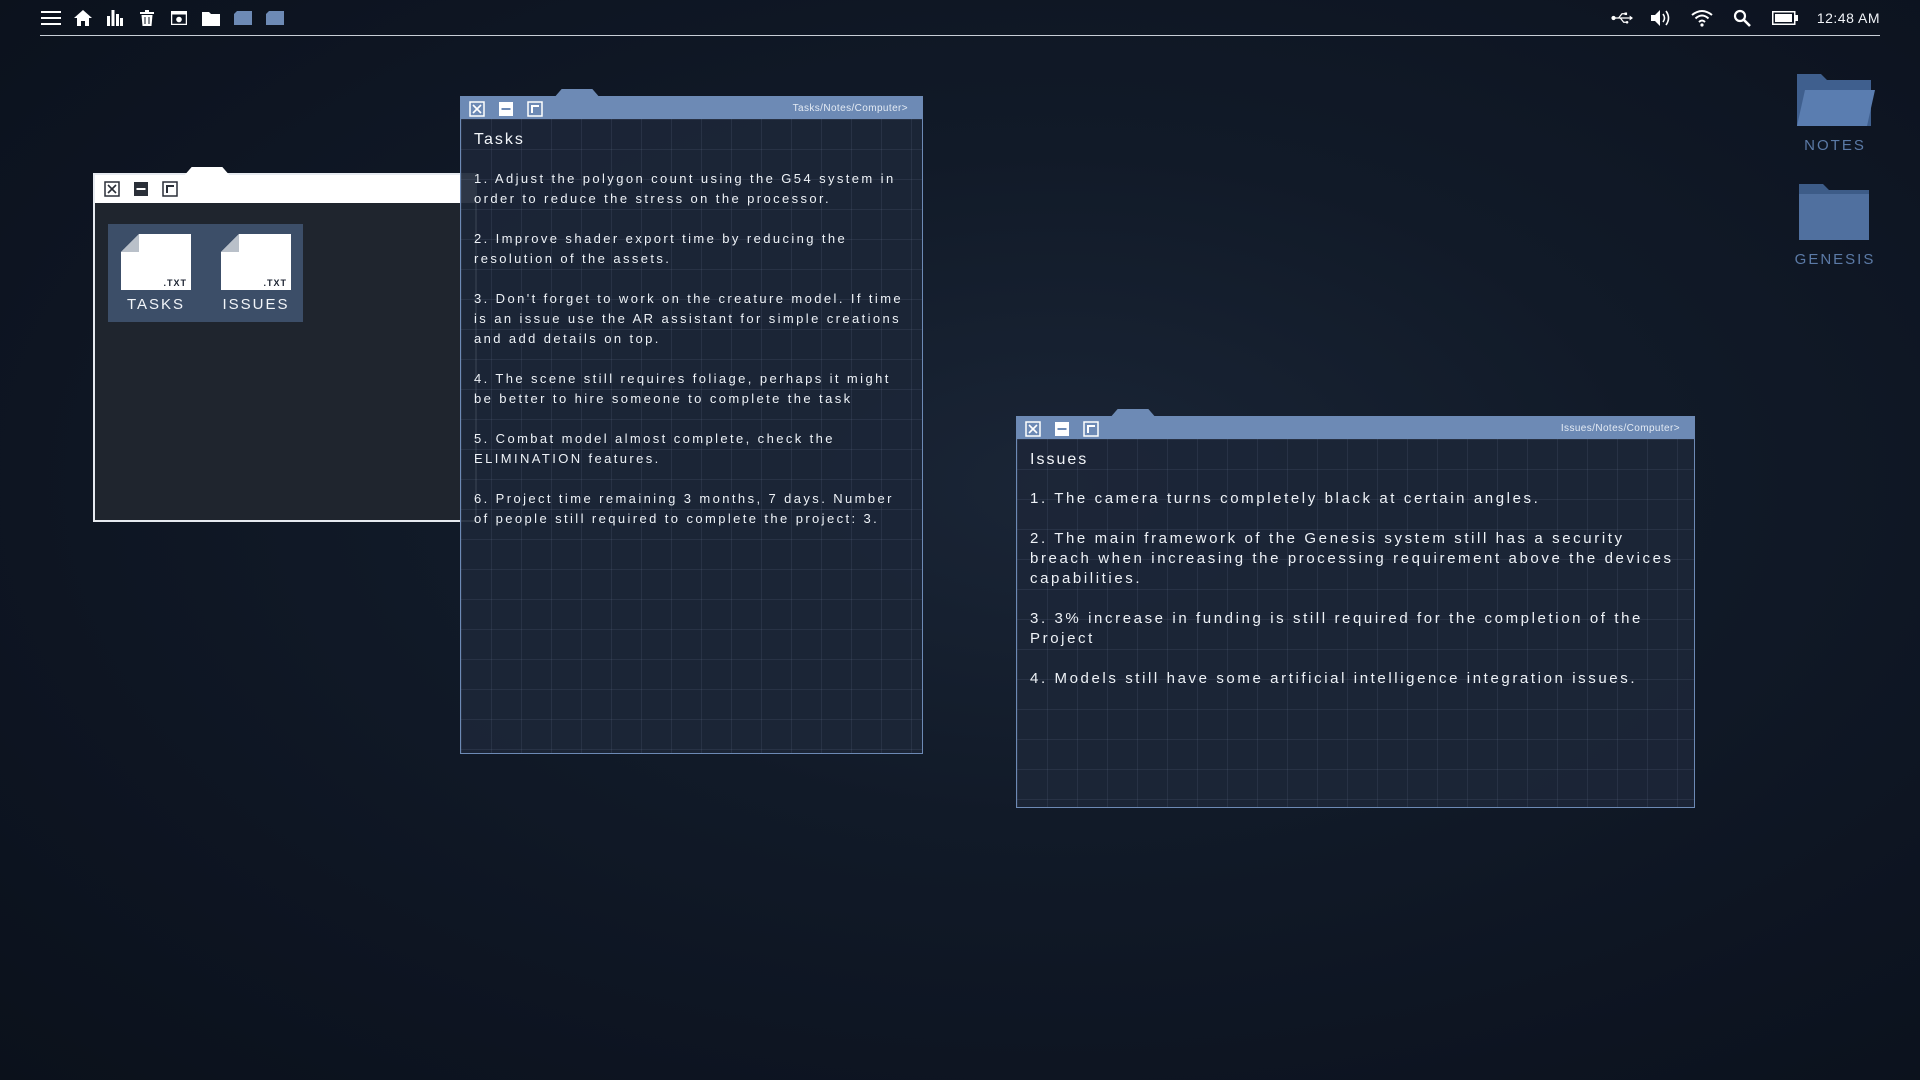 The image size is (1920, 1080). I want to click on top-bar-right: 12:48 AM, so click(1745, 18).